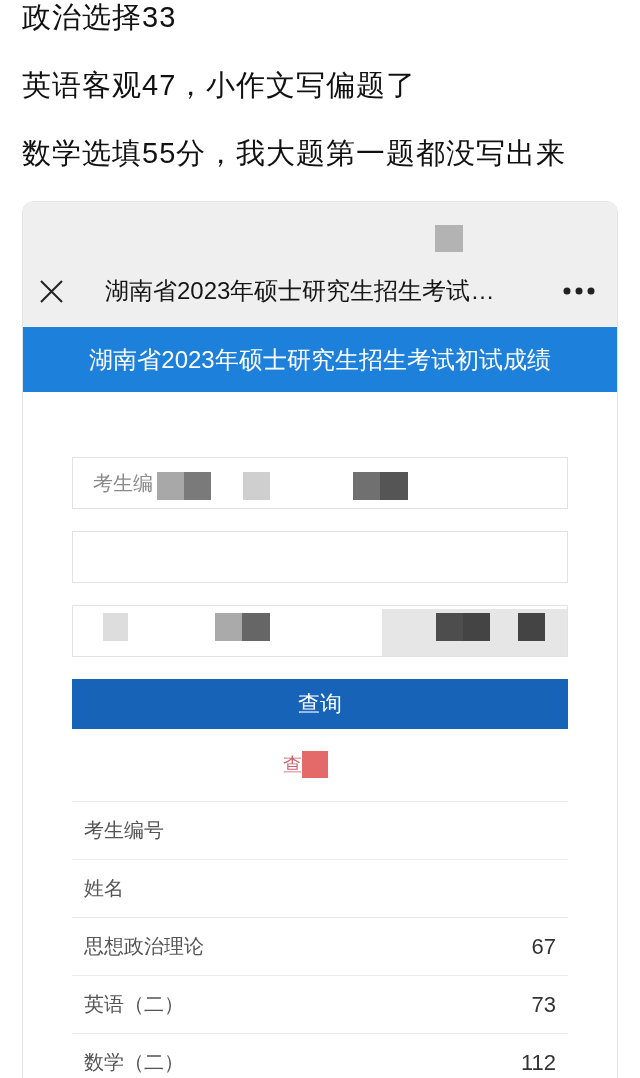  I want to click on score-value: 73, so click(543, 1004).